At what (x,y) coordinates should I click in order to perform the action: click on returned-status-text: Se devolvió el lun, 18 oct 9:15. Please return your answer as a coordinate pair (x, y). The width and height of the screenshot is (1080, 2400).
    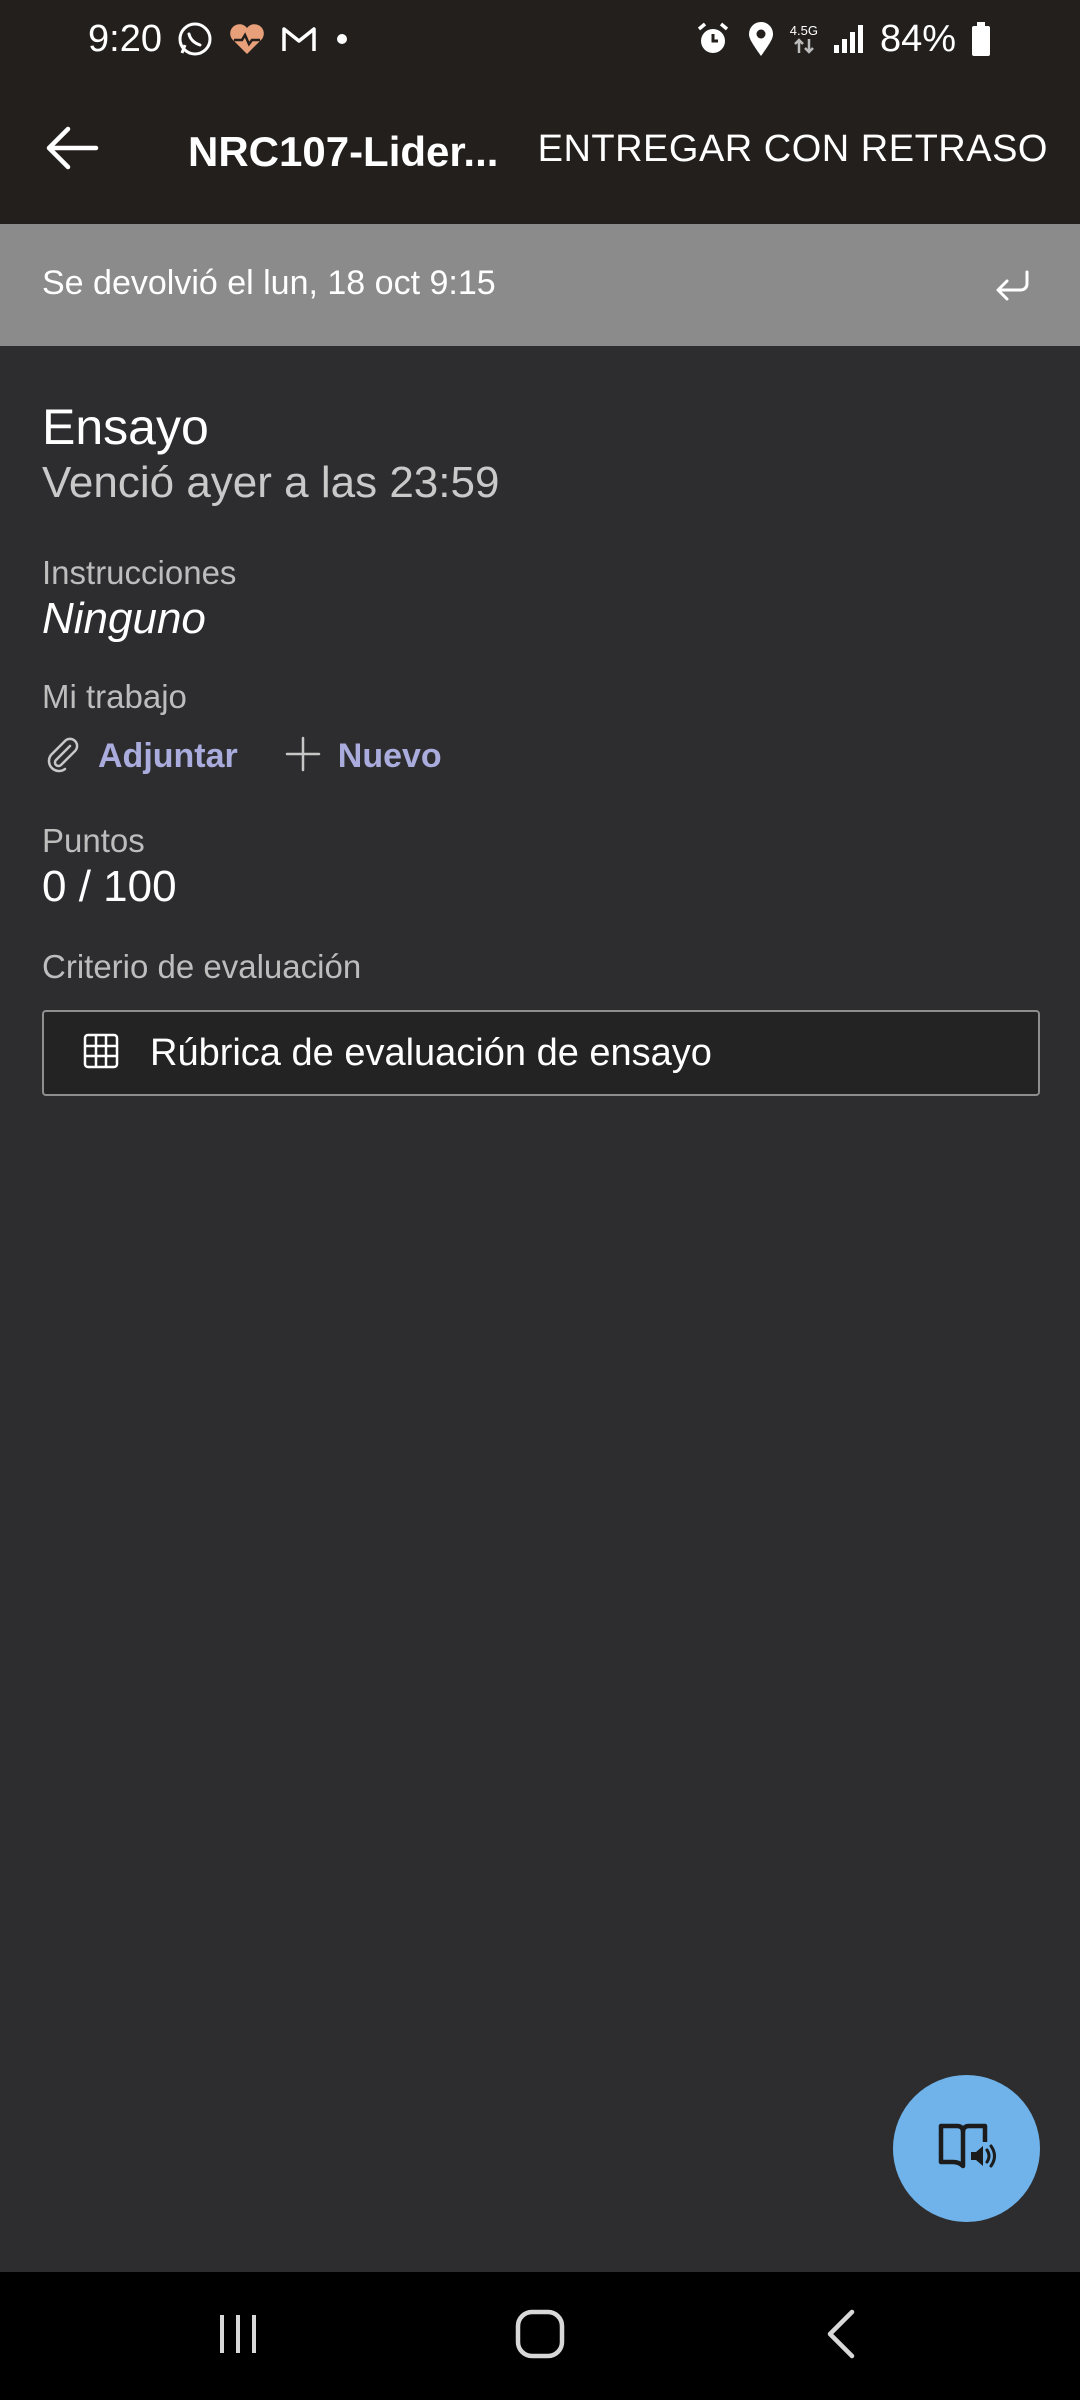
    Looking at the image, I should click on (269, 283).